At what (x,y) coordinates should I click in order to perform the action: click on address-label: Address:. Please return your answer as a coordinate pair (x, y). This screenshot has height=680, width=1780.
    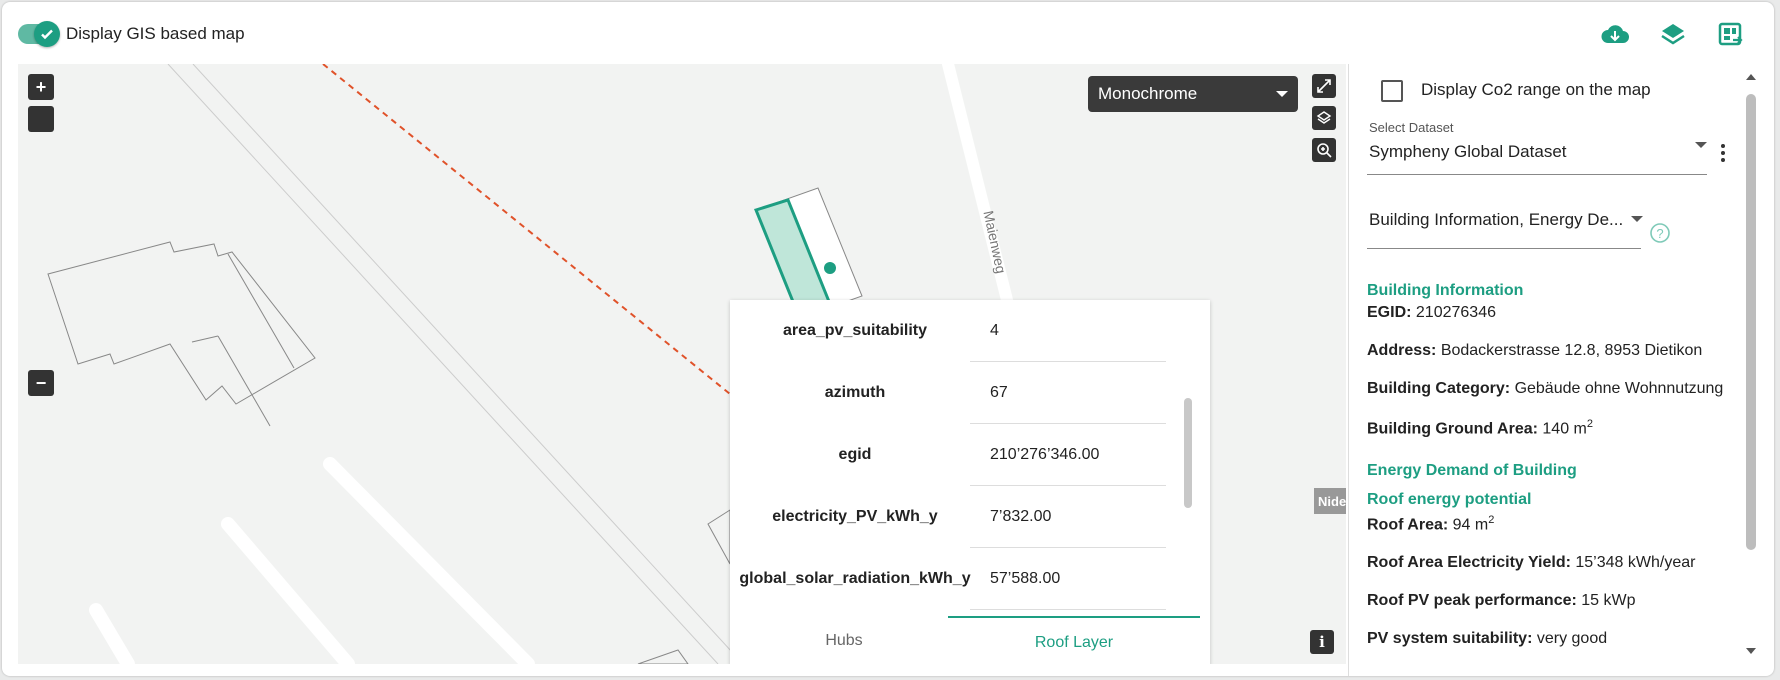
    Looking at the image, I should click on (1402, 350).